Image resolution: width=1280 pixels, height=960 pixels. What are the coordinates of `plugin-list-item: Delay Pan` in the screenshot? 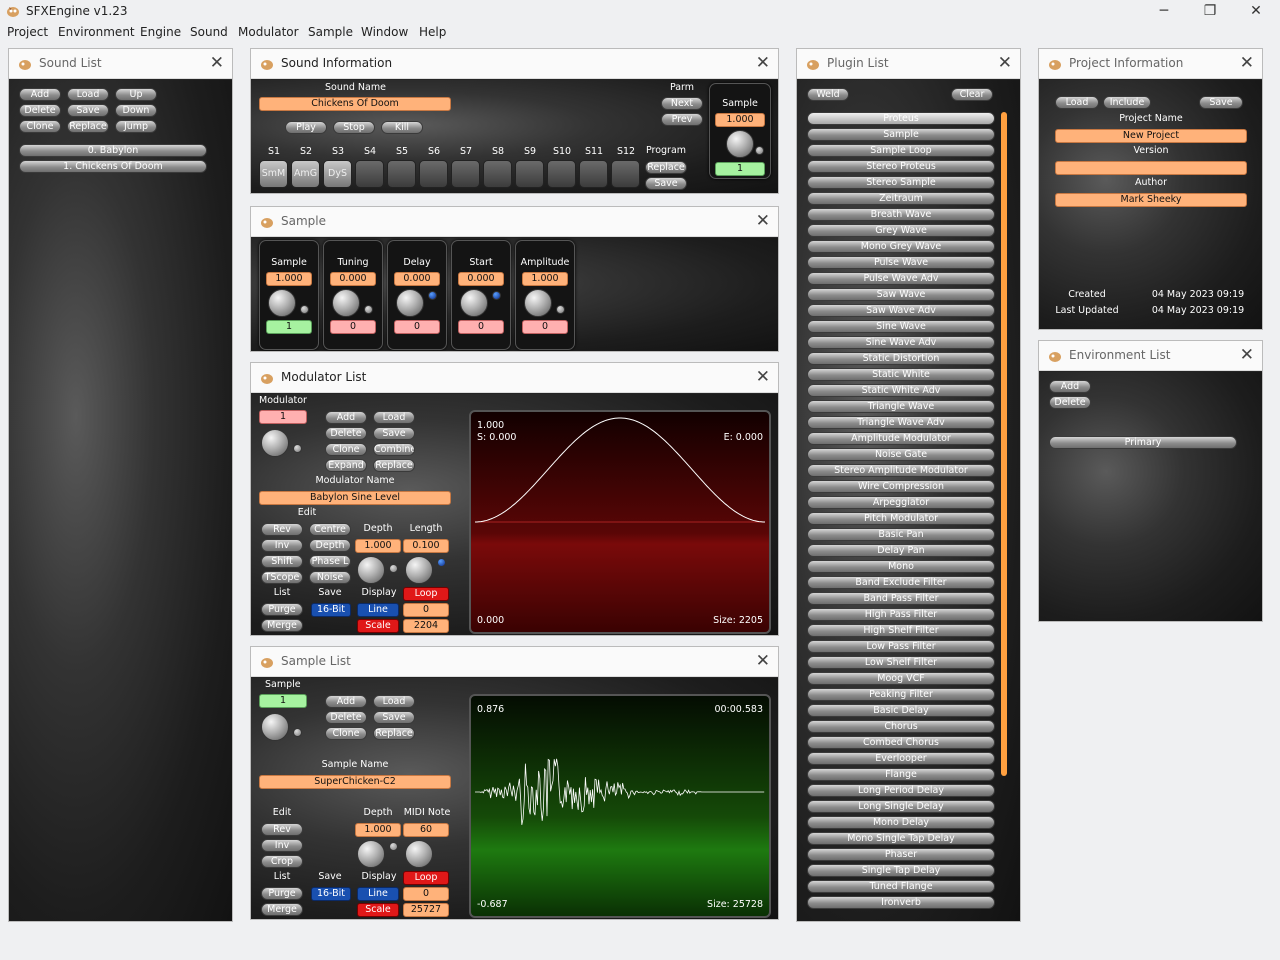 It's located at (901, 550).